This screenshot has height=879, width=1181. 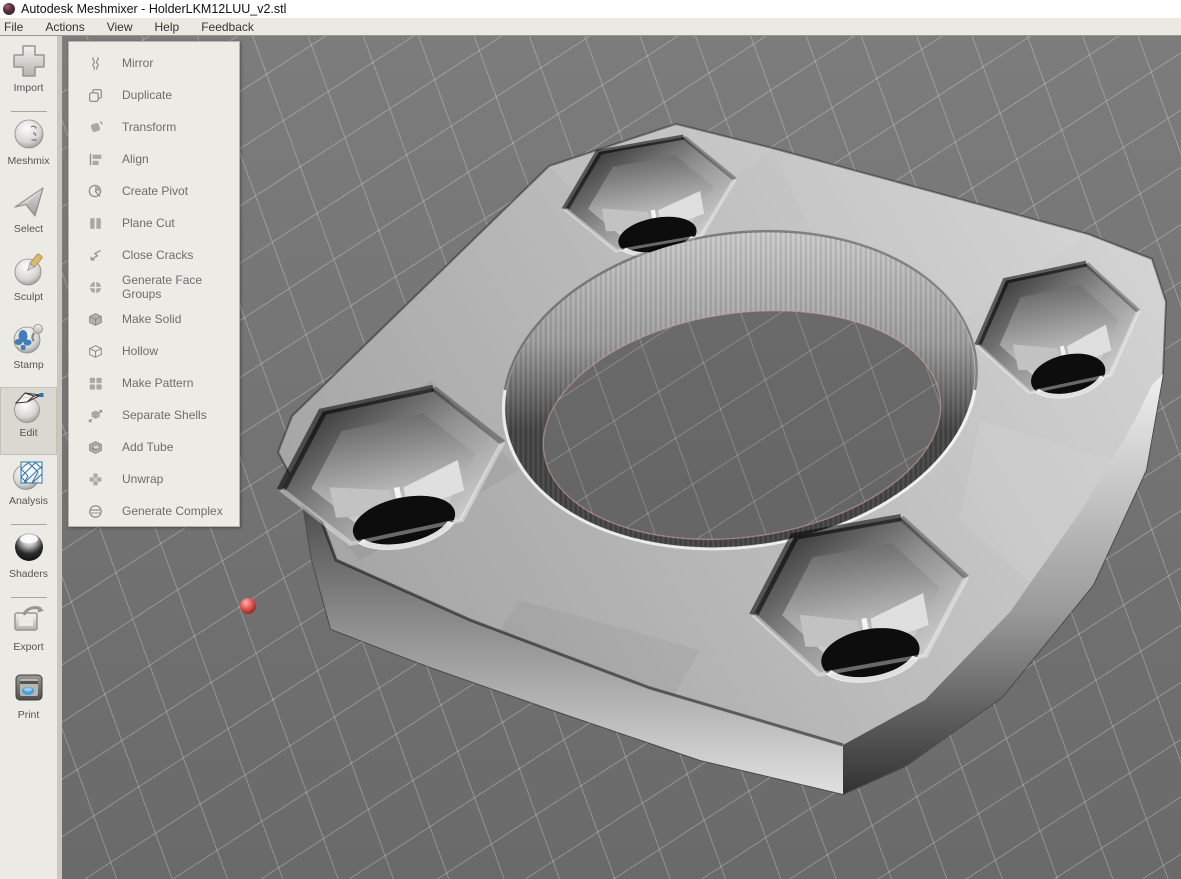 What do you see at coordinates (95, 351) in the screenshot?
I see `hollow-icon` at bounding box center [95, 351].